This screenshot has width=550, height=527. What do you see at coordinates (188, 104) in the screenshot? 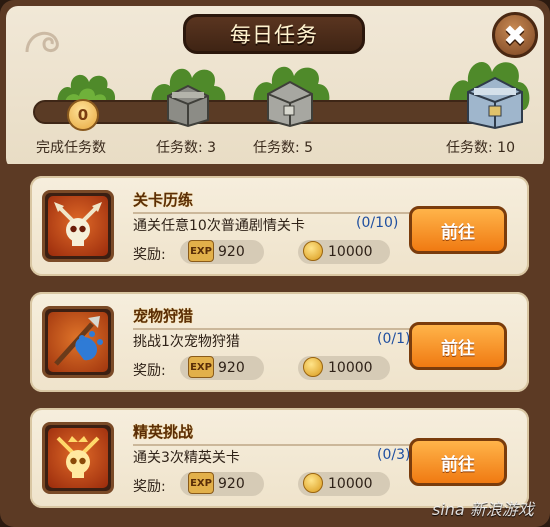
I see `stone-chest-icon` at bounding box center [188, 104].